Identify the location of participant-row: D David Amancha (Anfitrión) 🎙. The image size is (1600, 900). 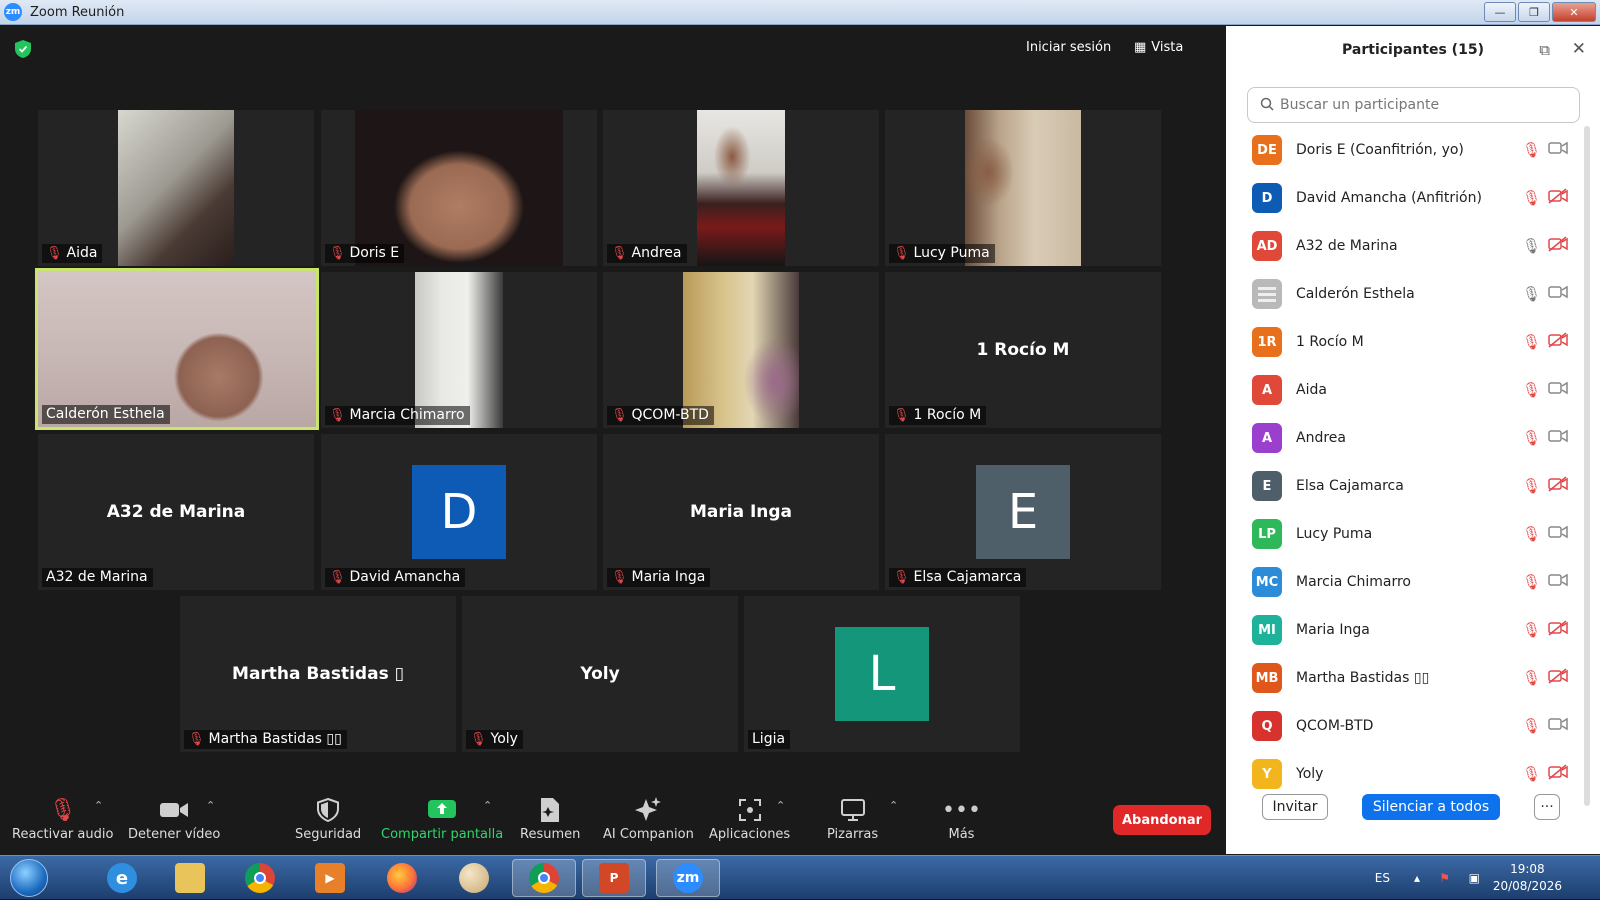
(1406, 198).